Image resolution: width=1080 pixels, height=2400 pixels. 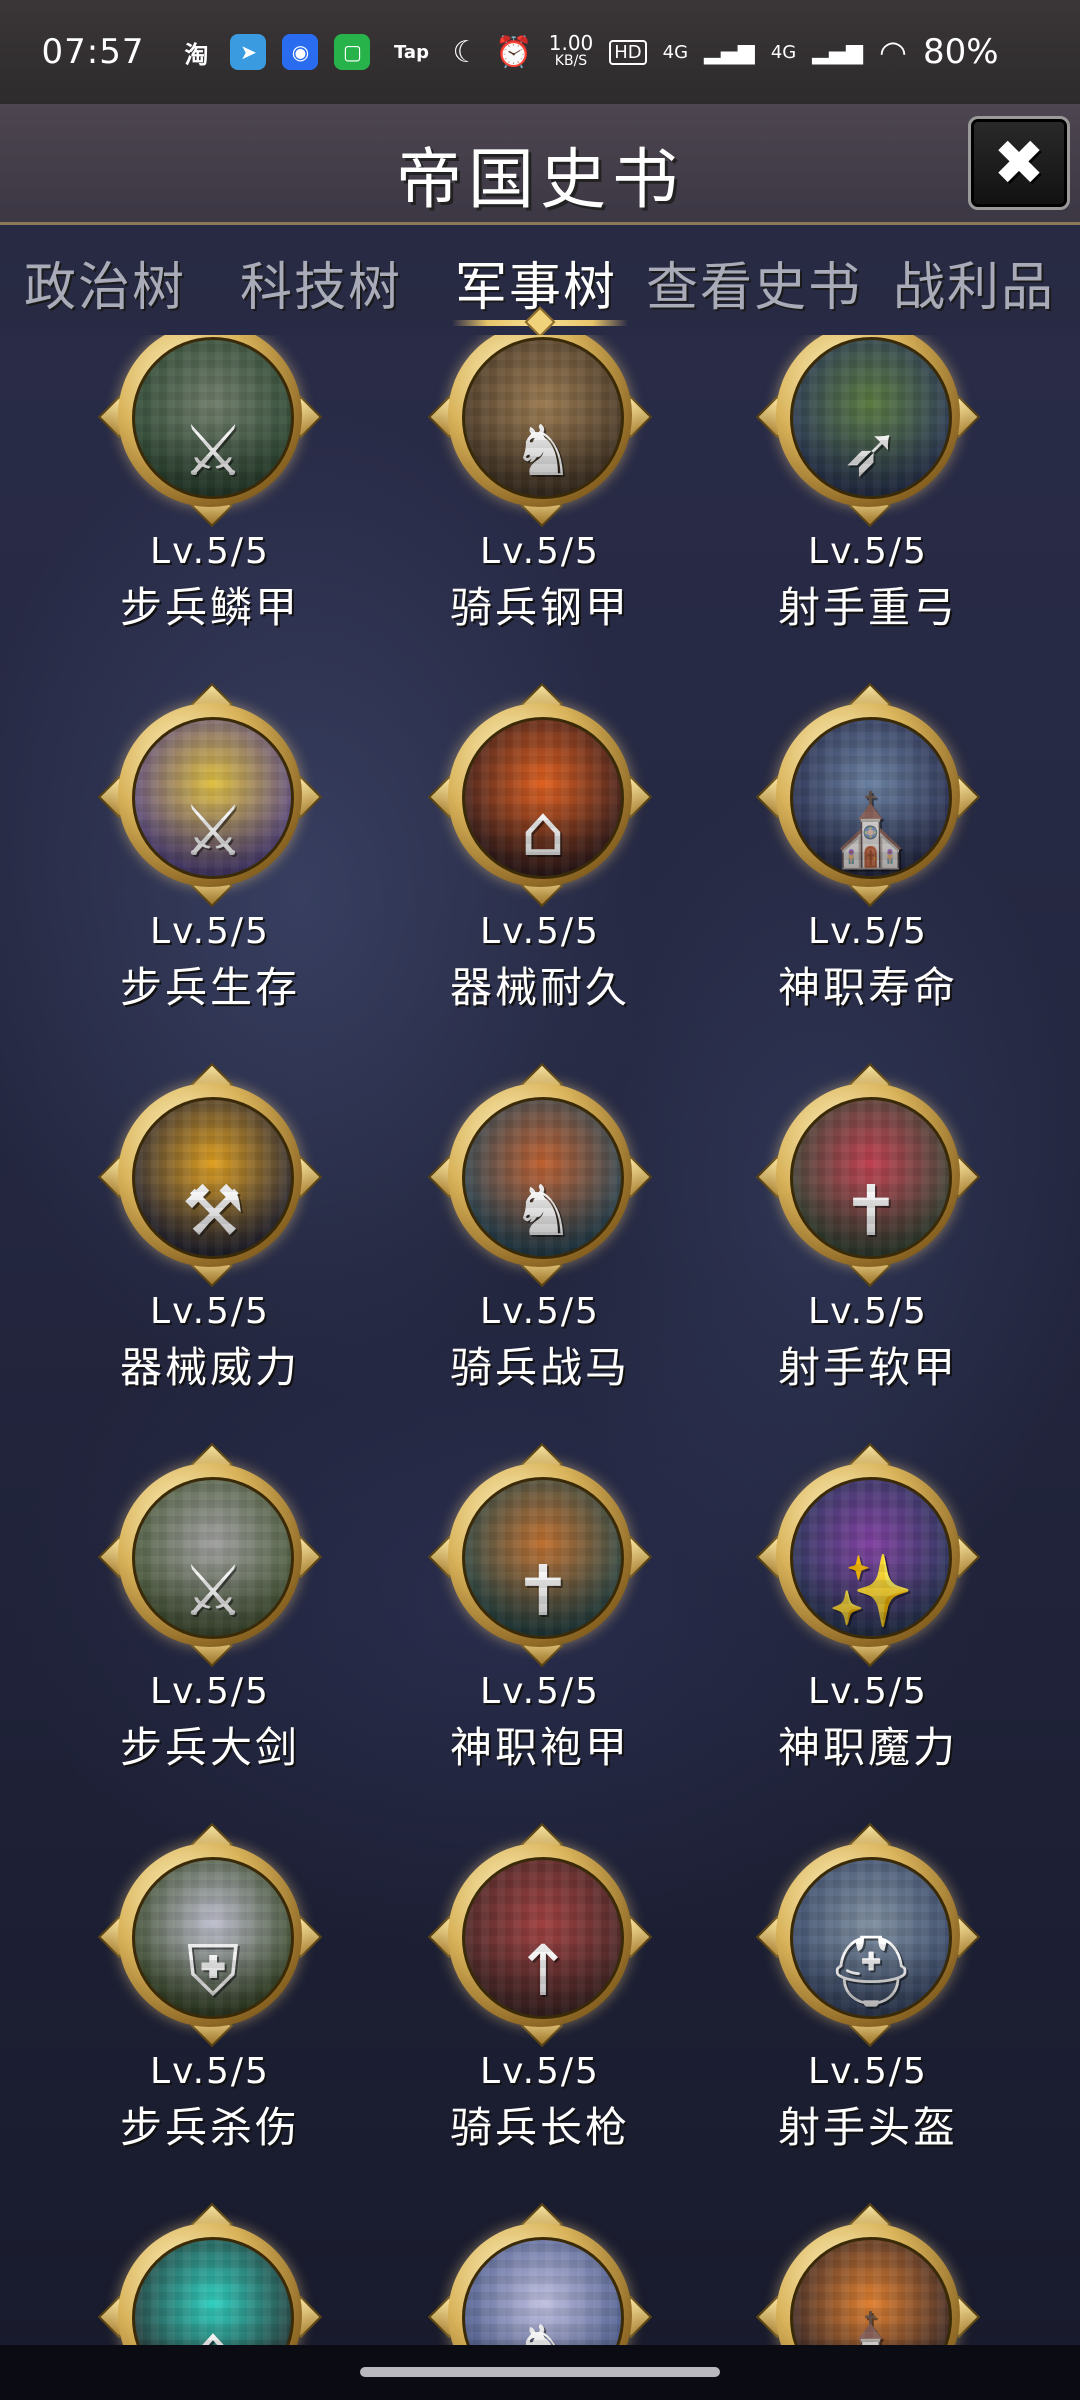 I want to click on battery-percent: 80%, so click(x=960, y=52).